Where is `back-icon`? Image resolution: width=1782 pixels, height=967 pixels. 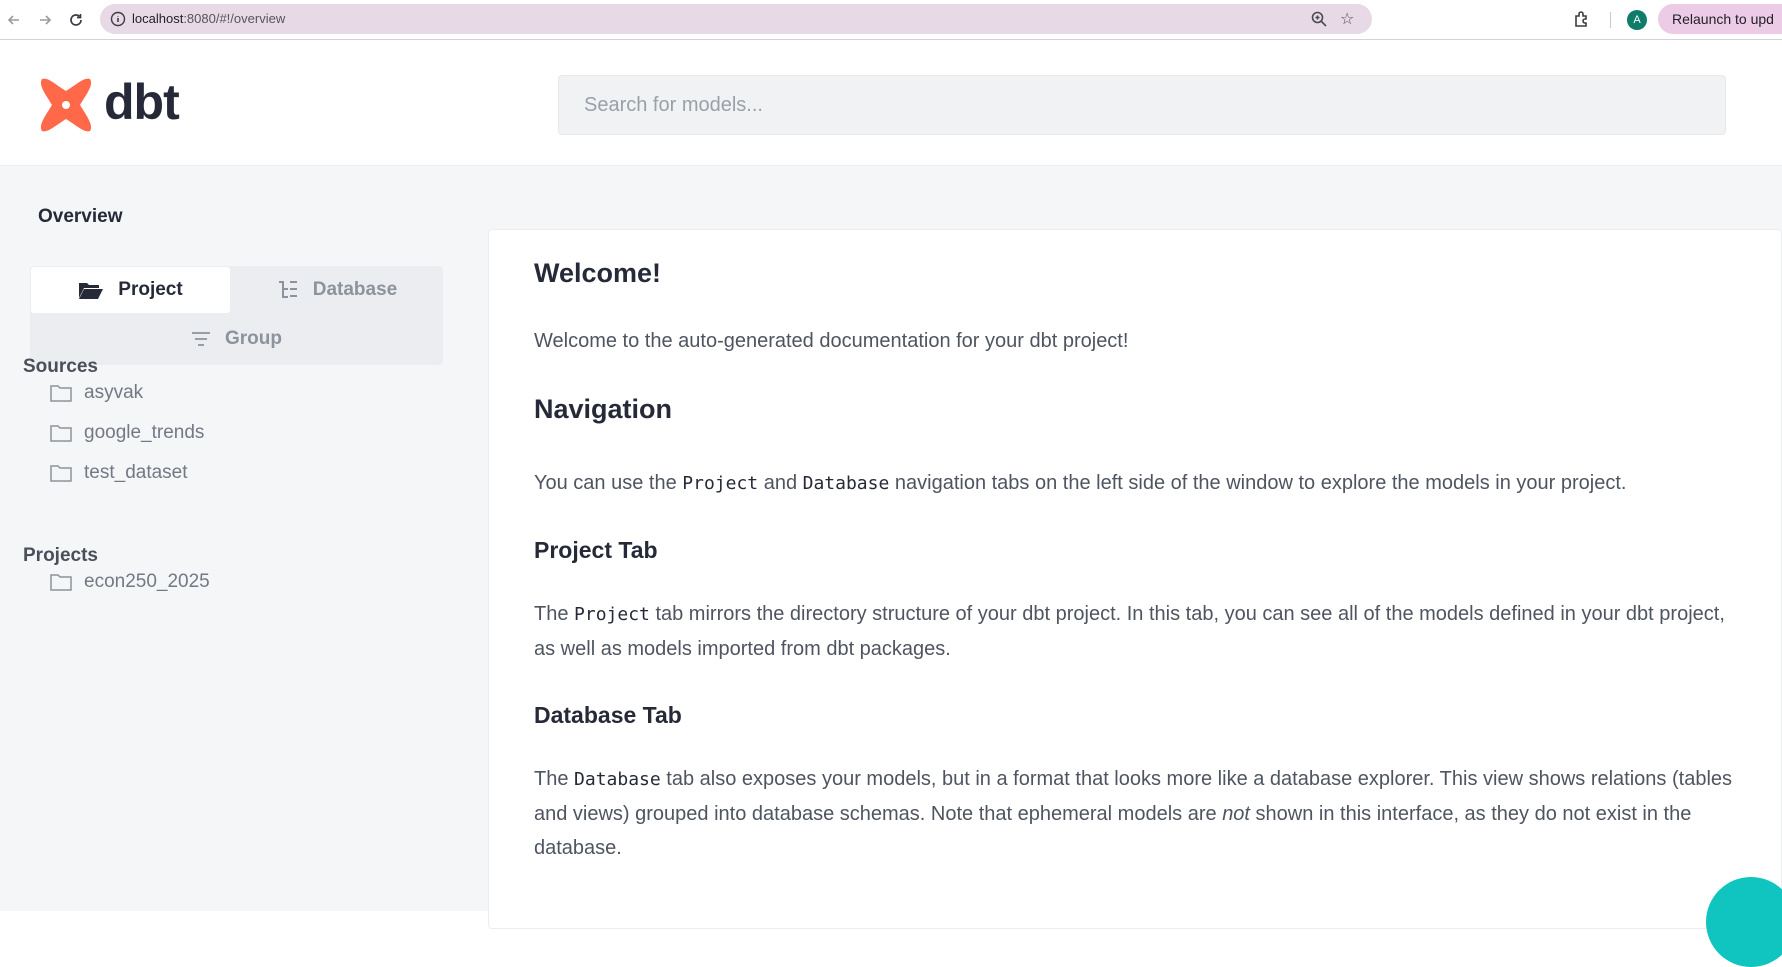 back-icon is located at coordinates (14, 20).